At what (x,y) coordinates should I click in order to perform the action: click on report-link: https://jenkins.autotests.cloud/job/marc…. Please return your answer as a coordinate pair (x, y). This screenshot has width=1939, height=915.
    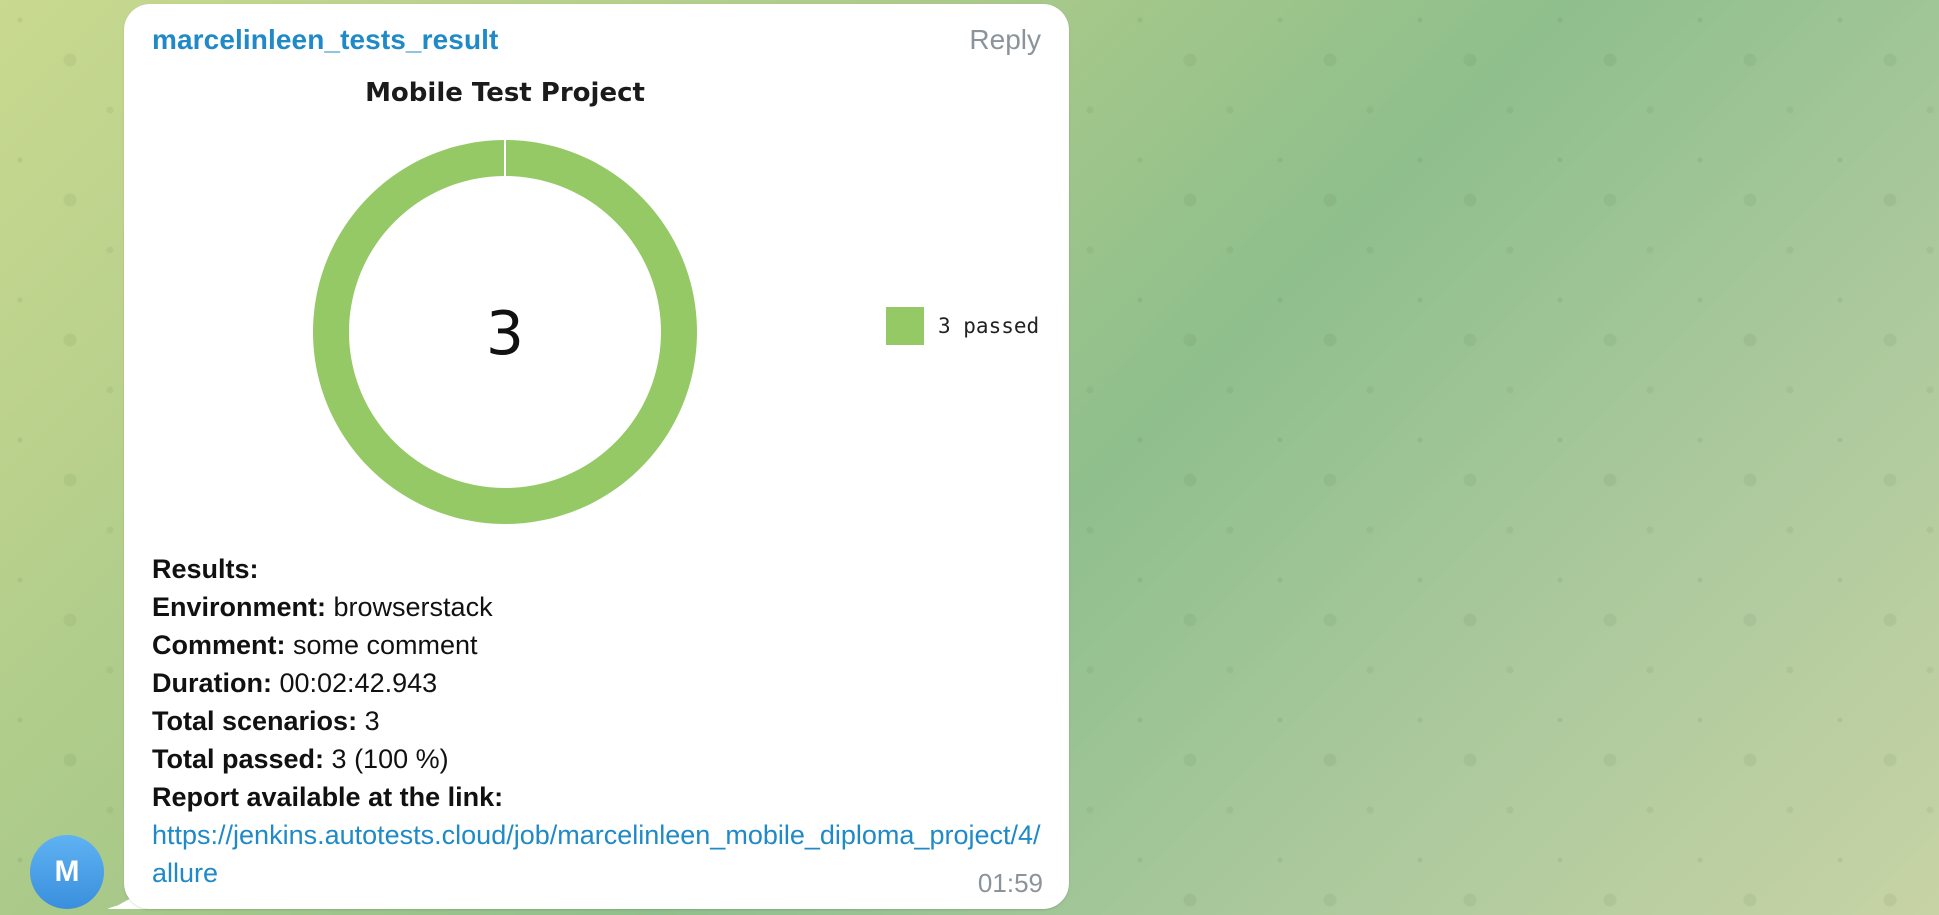
    Looking at the image, I should click on (596, 854).